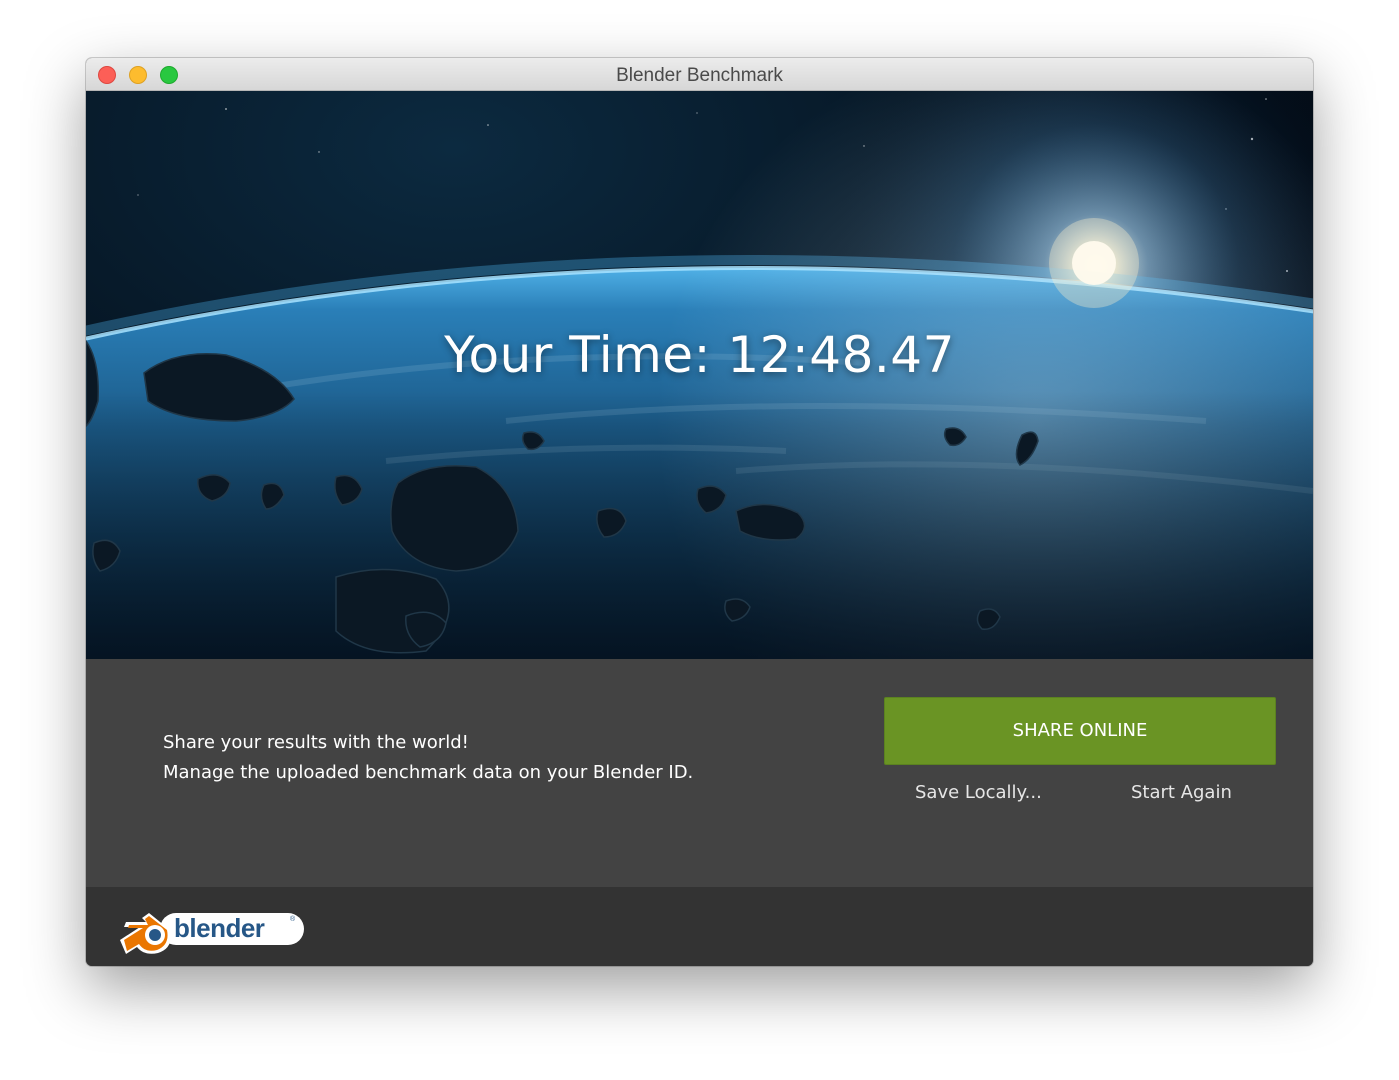 The image size is (1399, 1080). What do you see at coordinates (1181, 792) in the screenshot?
I see `start-again-button: Start Again` at bounding box center [1181, 792].